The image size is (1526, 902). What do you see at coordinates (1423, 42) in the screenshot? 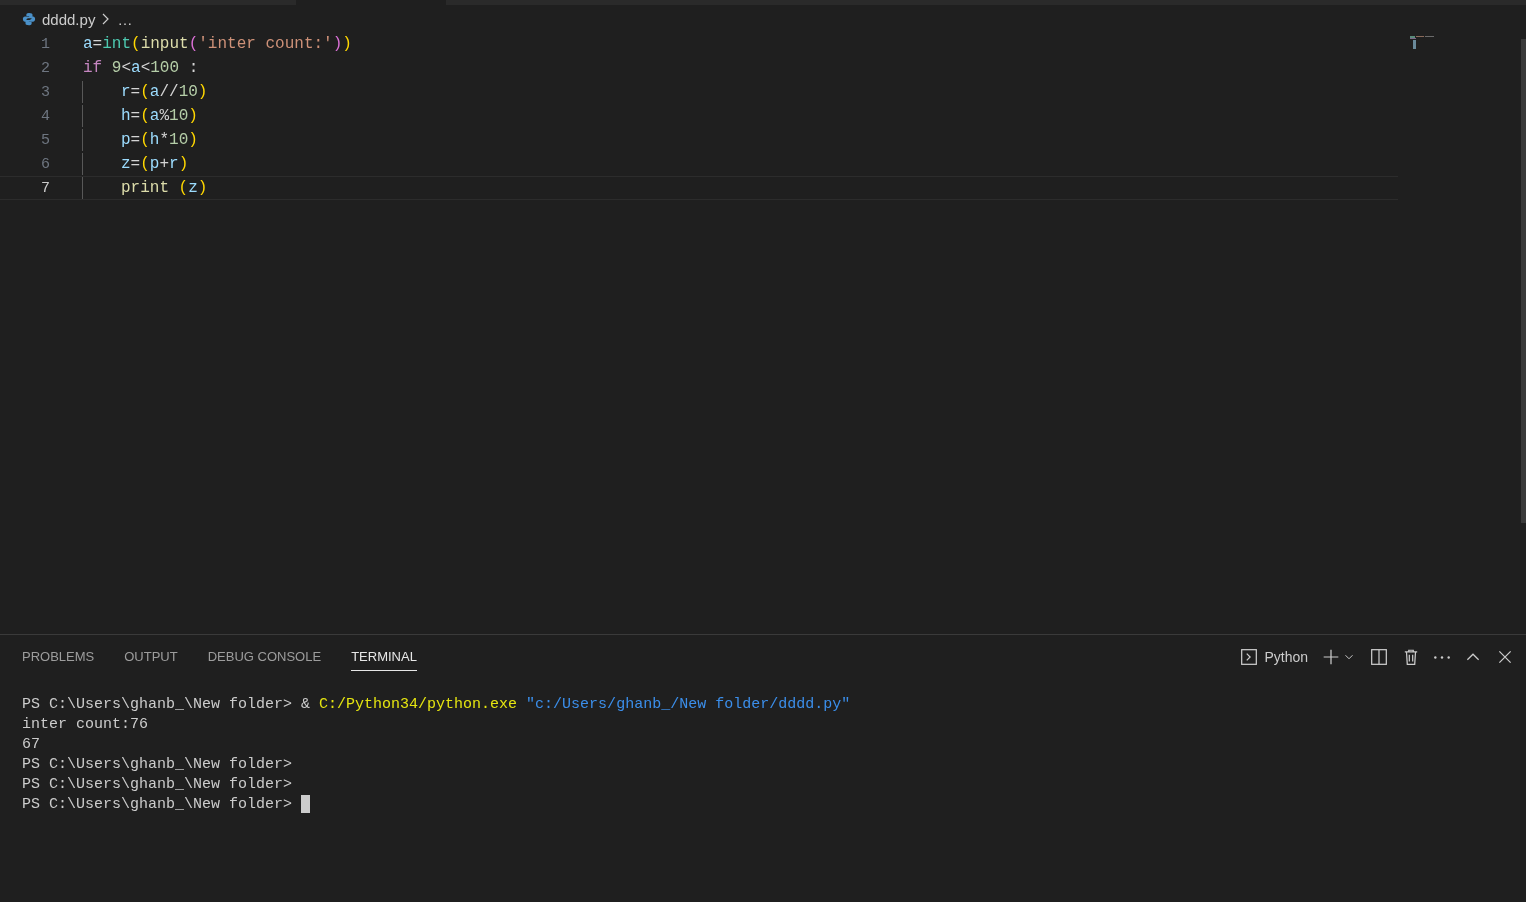
I see `minimap-drawing` at bounding box center [1423, 42].